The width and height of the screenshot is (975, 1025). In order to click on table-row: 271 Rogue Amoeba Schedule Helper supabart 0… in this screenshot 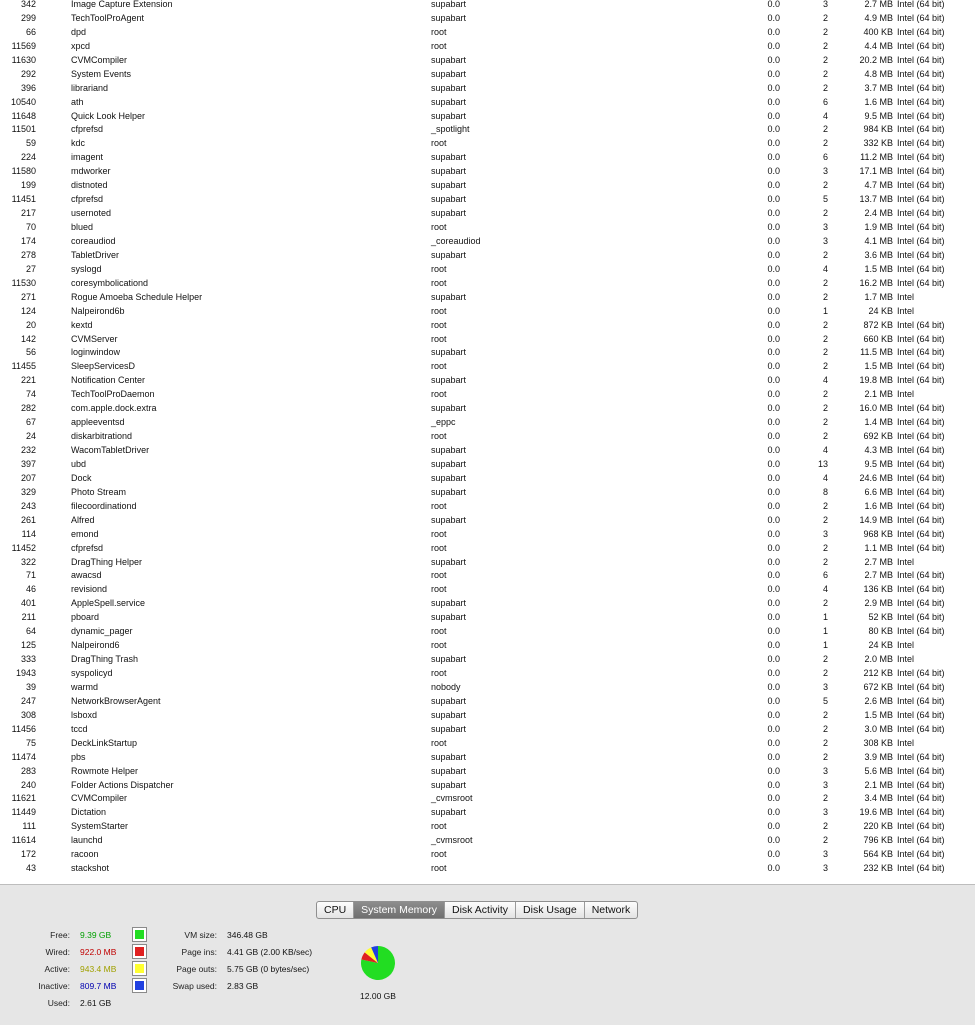, I will do `click(487, 298)`.